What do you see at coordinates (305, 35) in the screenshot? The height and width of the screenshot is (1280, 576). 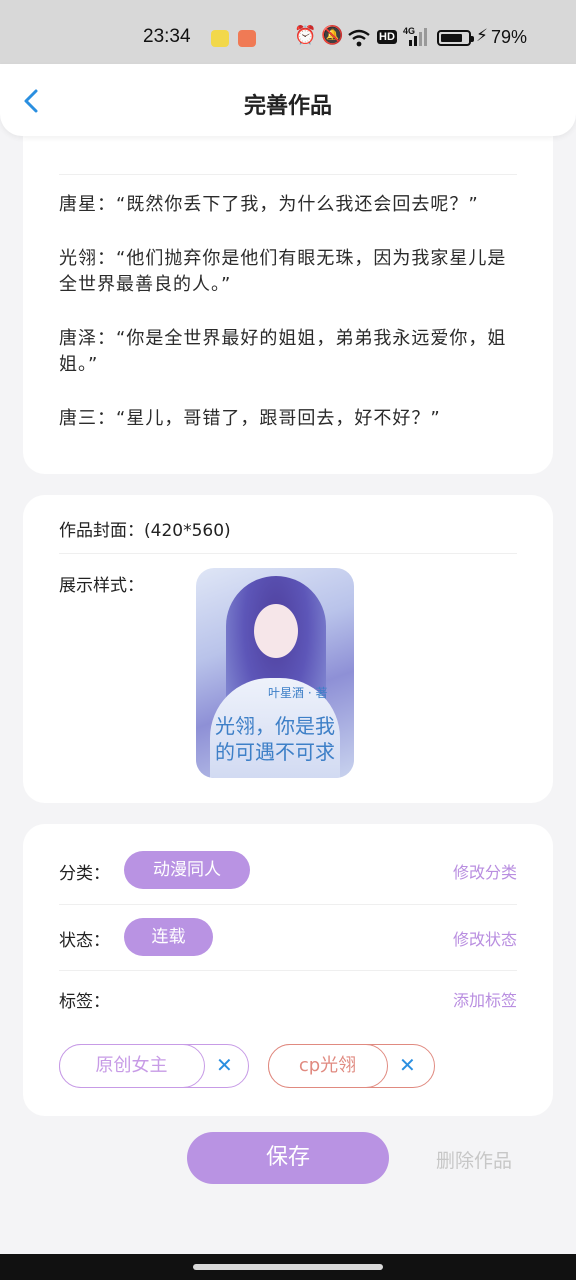 I see `alarm-icon: ⏰` at bounding box center [305, 35].